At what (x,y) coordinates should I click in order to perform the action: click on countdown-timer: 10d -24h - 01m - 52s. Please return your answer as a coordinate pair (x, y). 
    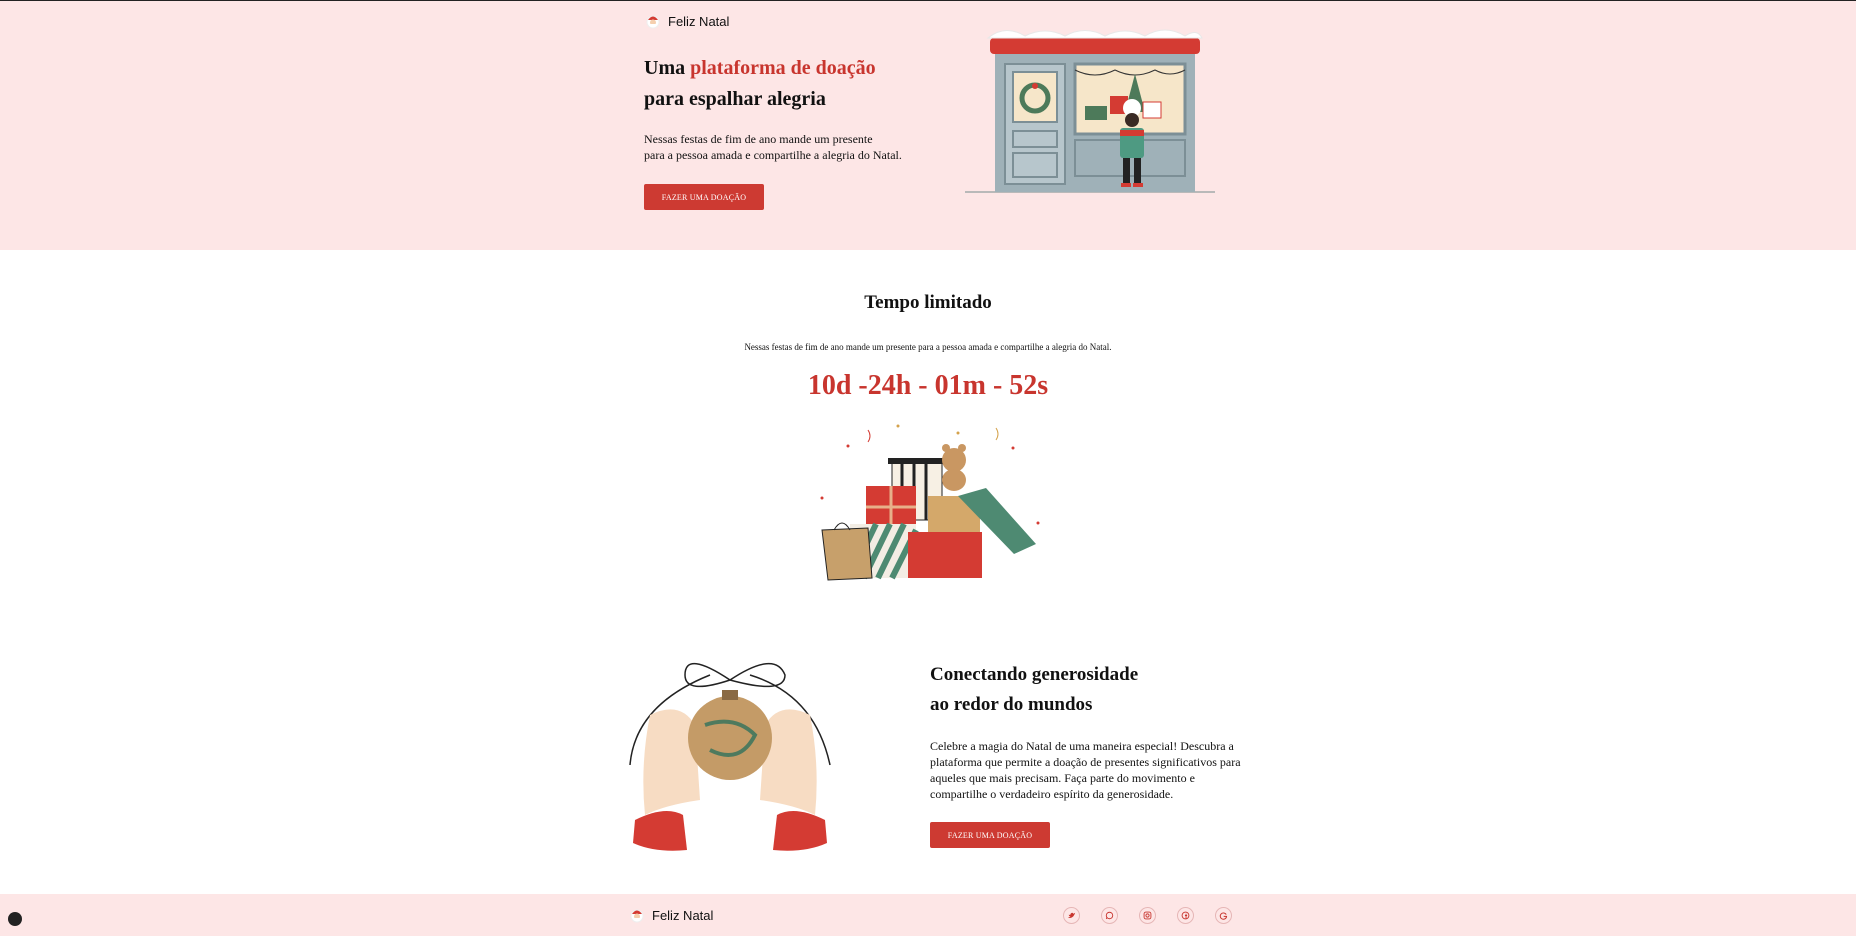
    Looking at the image, I should click on (928, 385).